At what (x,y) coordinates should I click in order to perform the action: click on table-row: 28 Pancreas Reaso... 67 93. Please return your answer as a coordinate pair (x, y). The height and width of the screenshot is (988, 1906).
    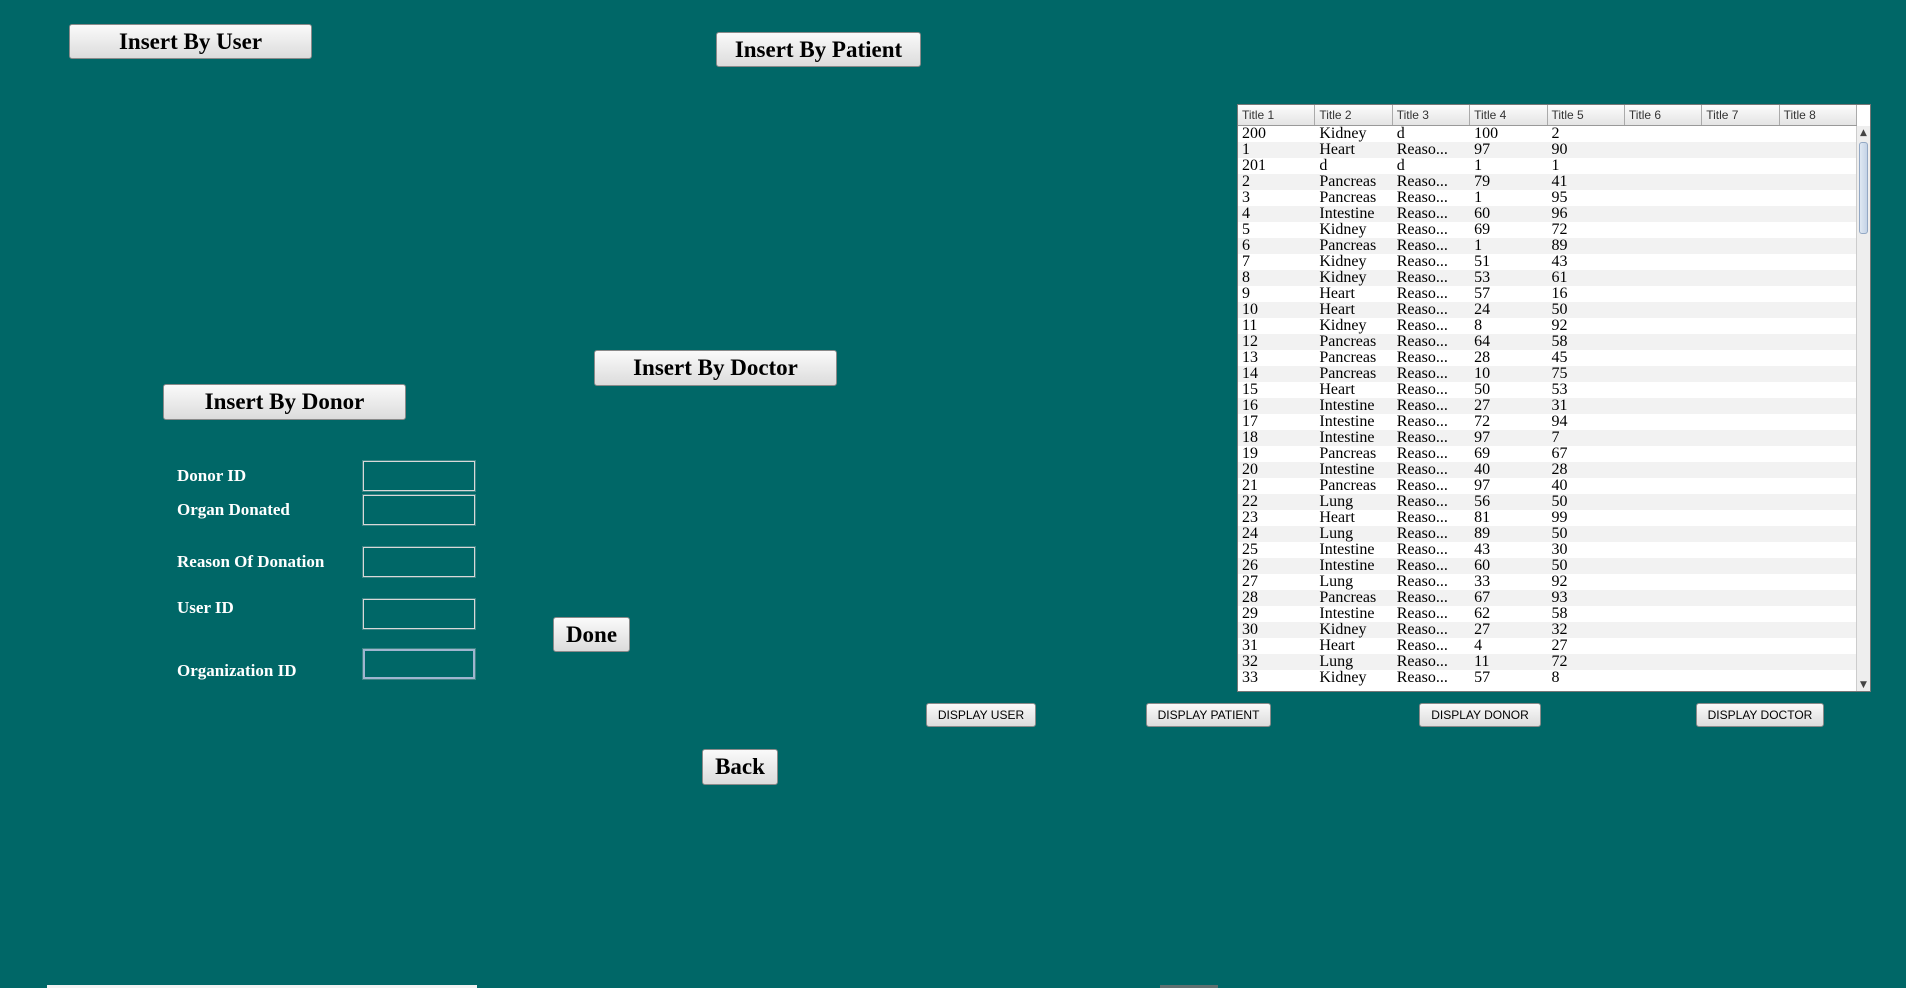
    Looking at the image, I should click on (1547, 598).